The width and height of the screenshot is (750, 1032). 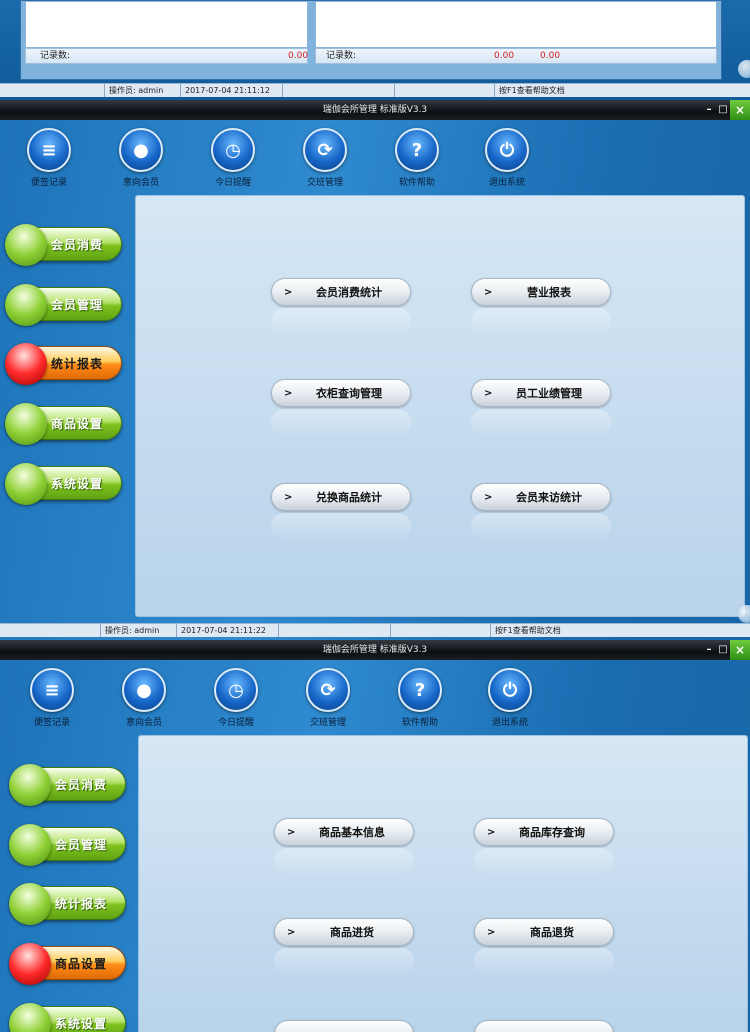 I want to click on menu-business-report: > 营业报表, so click(x=541, y=292).